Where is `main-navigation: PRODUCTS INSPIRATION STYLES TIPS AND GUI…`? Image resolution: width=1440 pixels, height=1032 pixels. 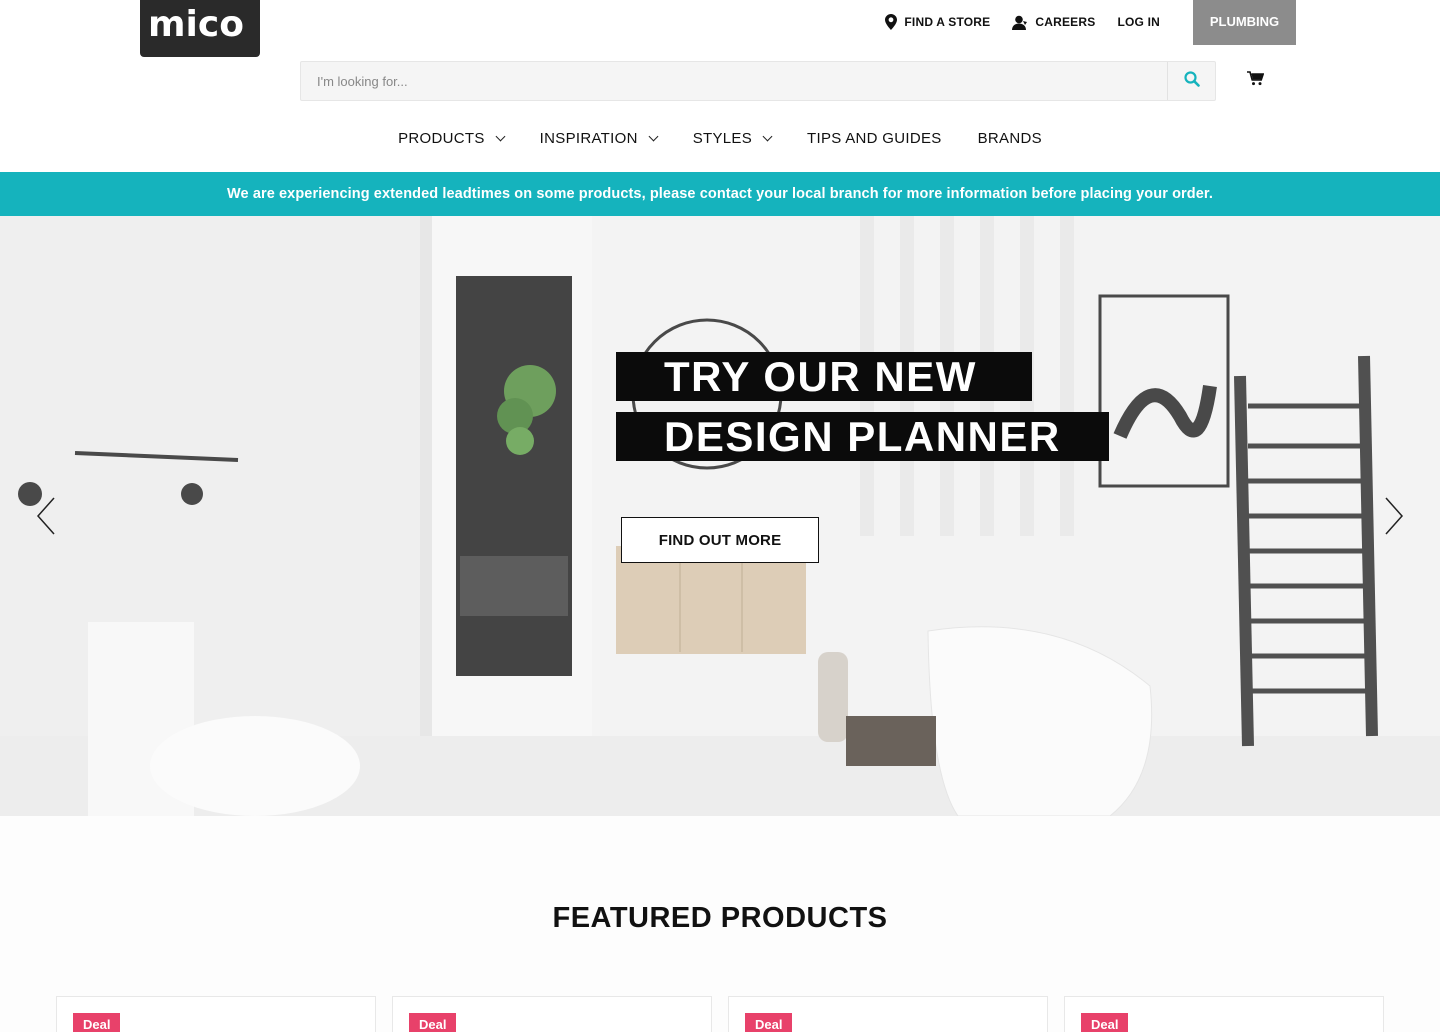
main-navigation: PRODUCTS INSPIRATION STYLES TIPS AND GUI… is located at coordinates (720, 138).